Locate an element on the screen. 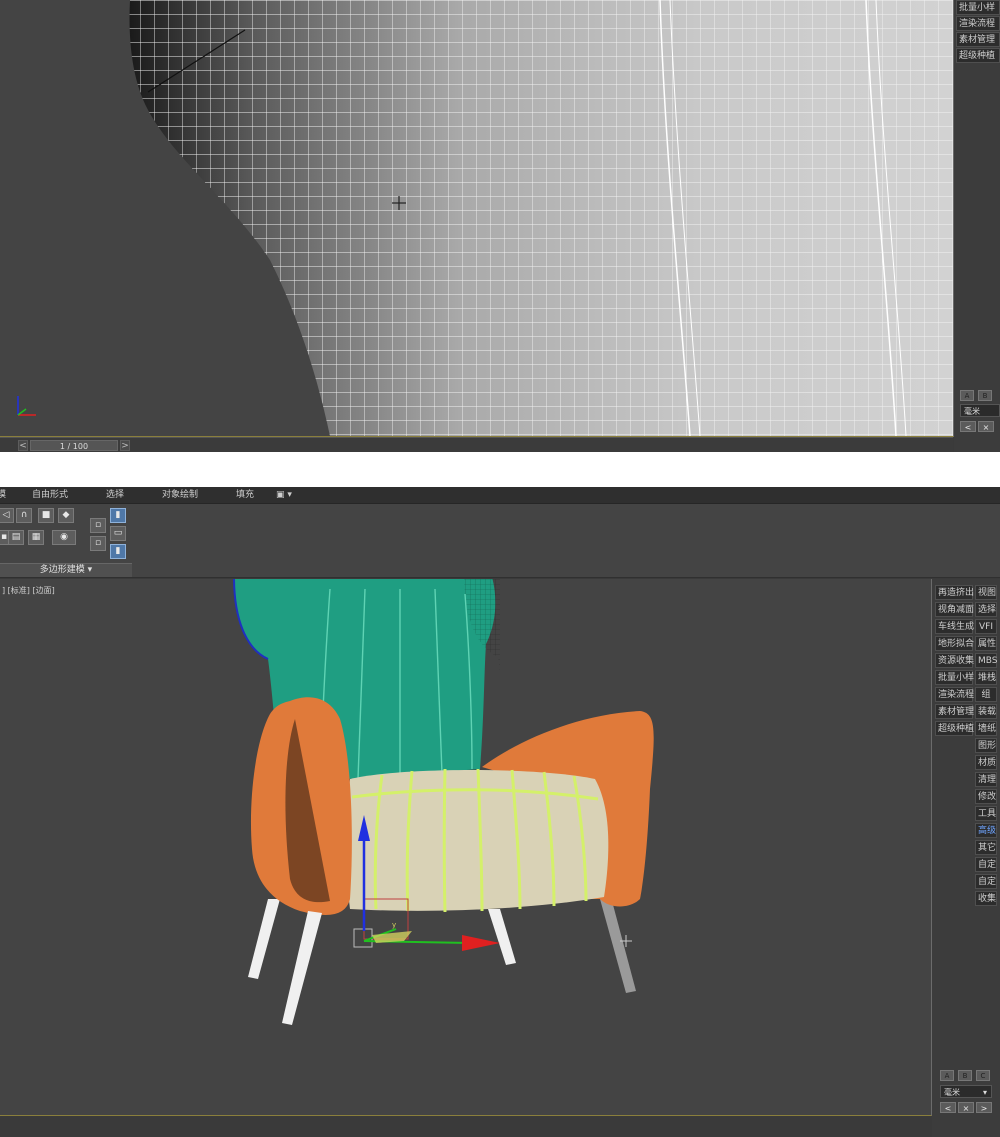 Image resolution: width=1000 pixels, height=1137 pixels. side-button-render-flow: 渲染流程 is located at coordinates (978, 23).